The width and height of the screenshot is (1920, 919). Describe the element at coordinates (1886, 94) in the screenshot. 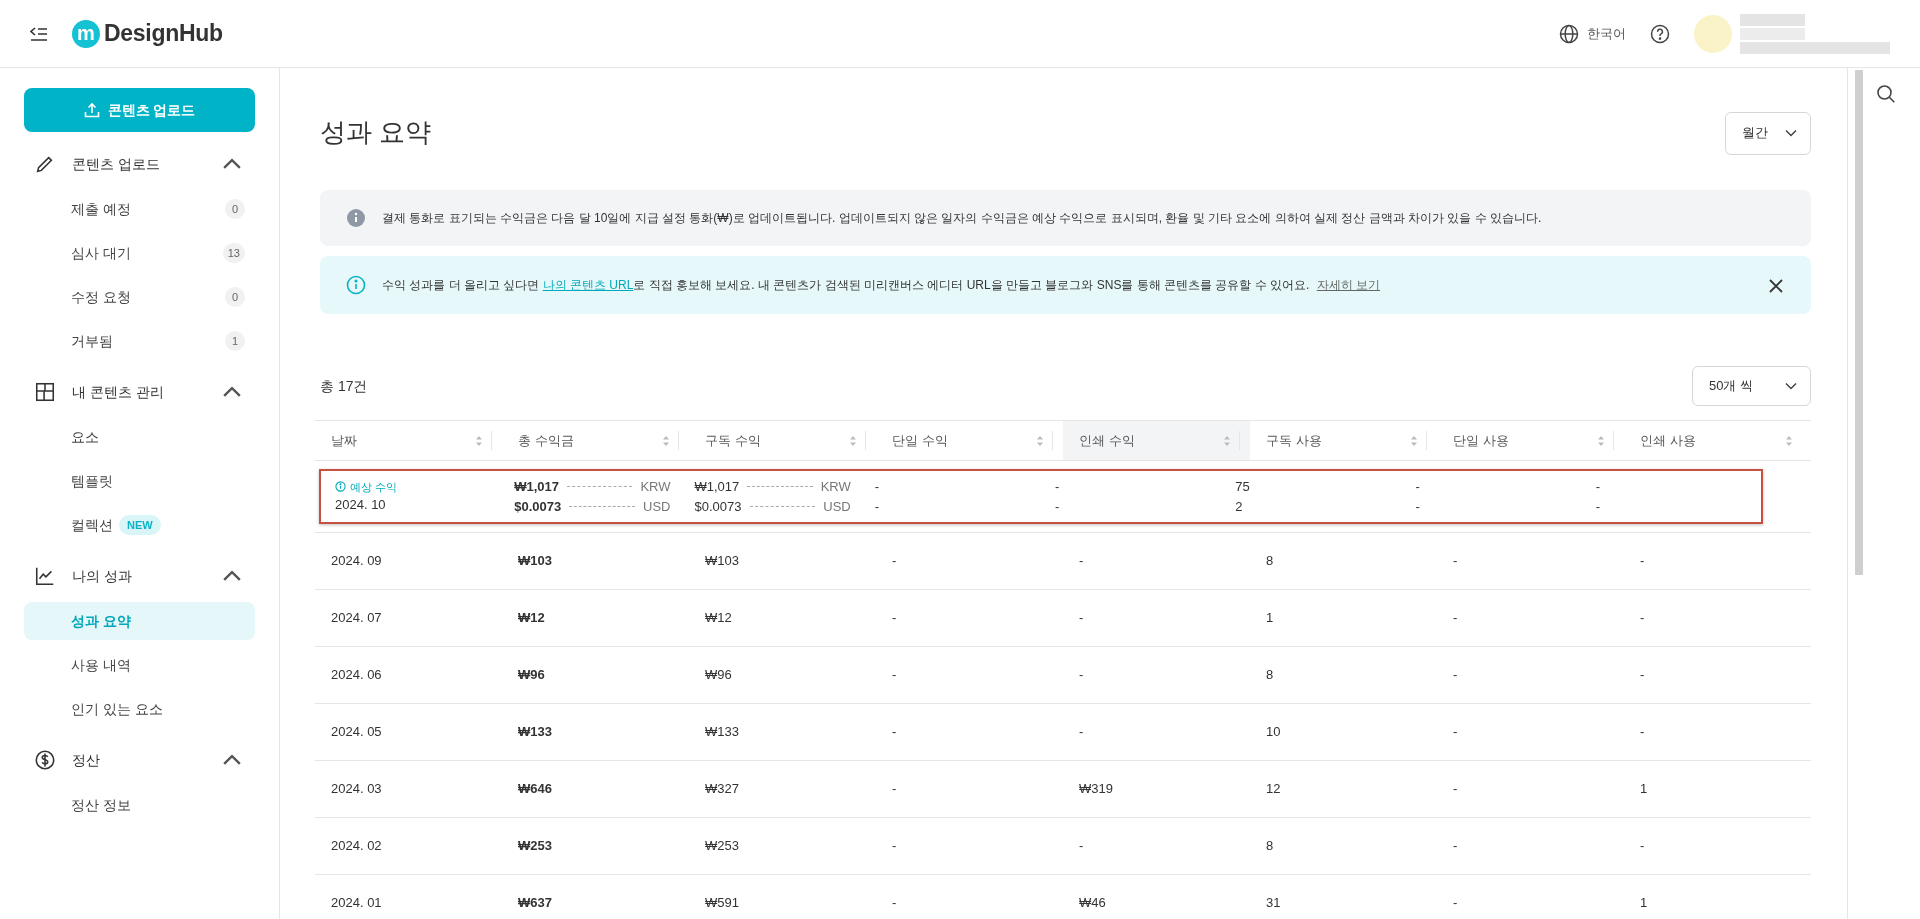

I see `search-icon` at that location.